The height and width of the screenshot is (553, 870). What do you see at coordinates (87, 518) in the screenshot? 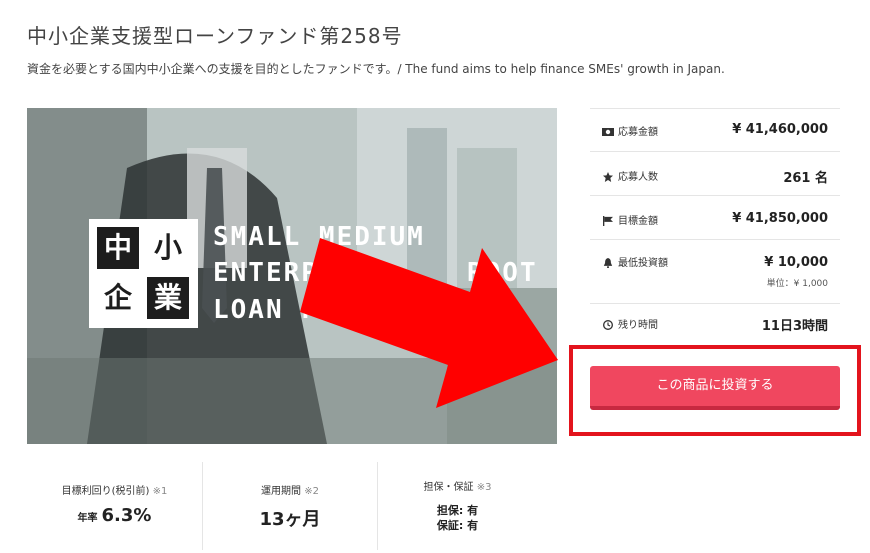
I see `stat-prefix: 年率` at bounding box center [87, 518].